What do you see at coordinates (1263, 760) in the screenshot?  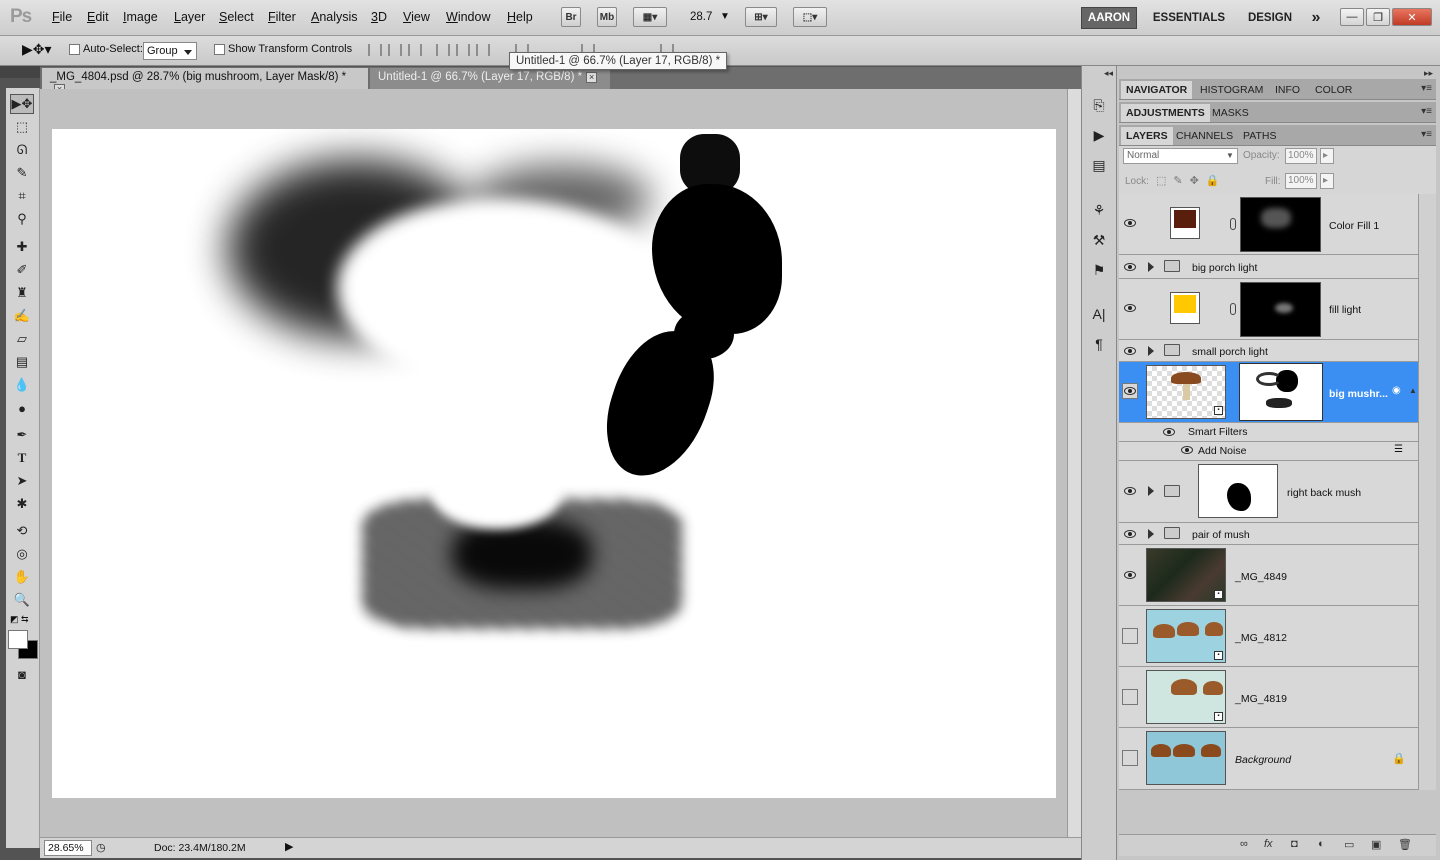 I see `layer-name: Background` at bounding box center [1263, 760].